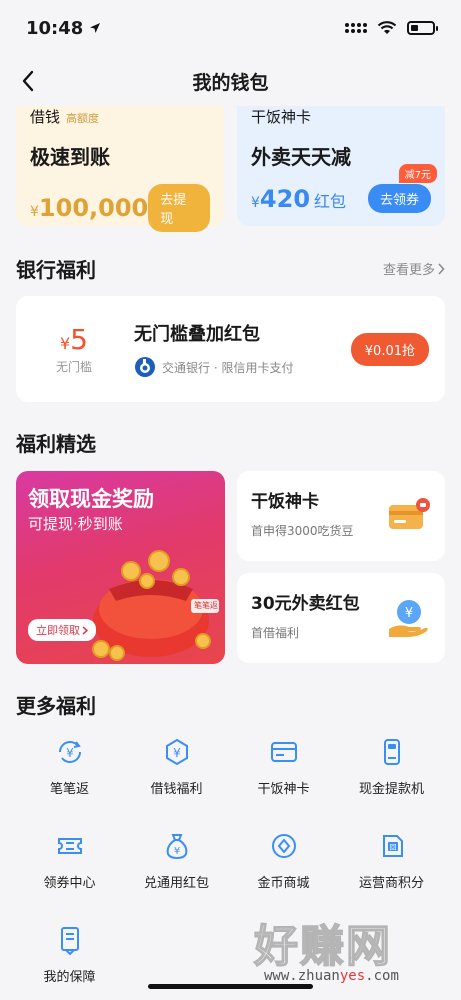 The width and height of the screenshot is (461, 1000). What do you see at coordinates (341, 516) in the screenshot?
I see `promo-card-shenka: 干饭神卡 首申得3000吃货豆` at bounding box center [341, 516].